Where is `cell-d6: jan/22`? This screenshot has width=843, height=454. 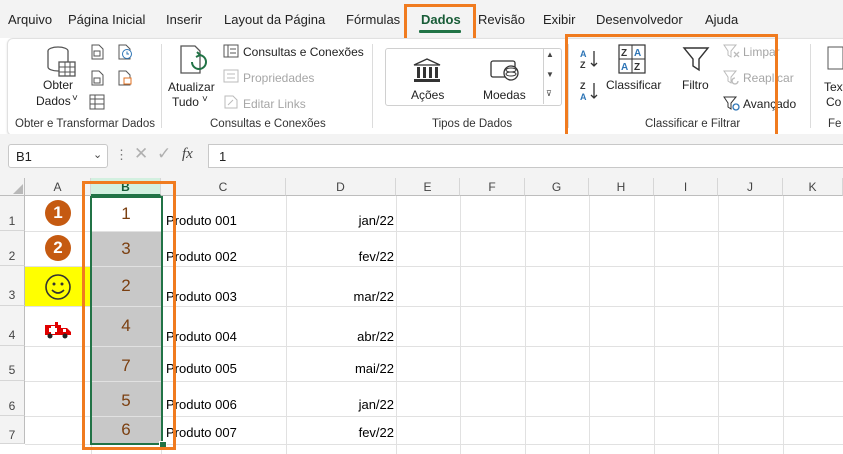
cell-d6: jan/22 is located at coordinates (340, 404).